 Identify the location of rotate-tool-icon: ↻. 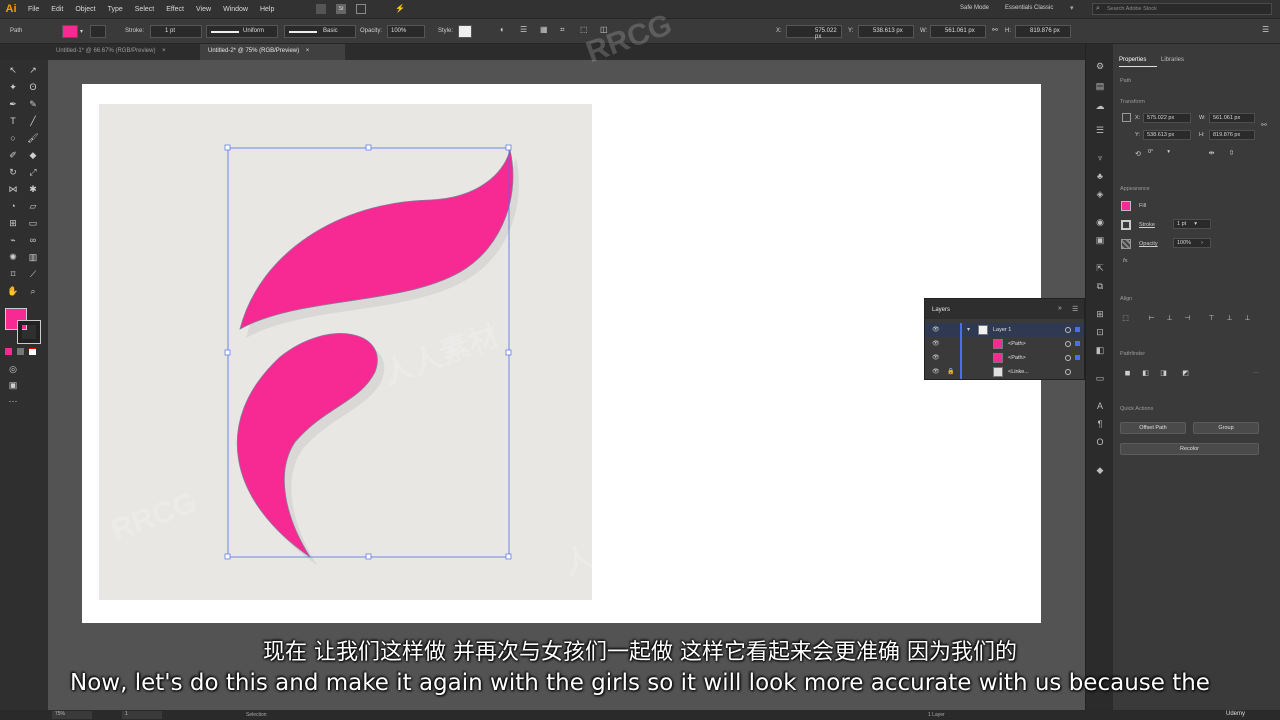
(13, 172).